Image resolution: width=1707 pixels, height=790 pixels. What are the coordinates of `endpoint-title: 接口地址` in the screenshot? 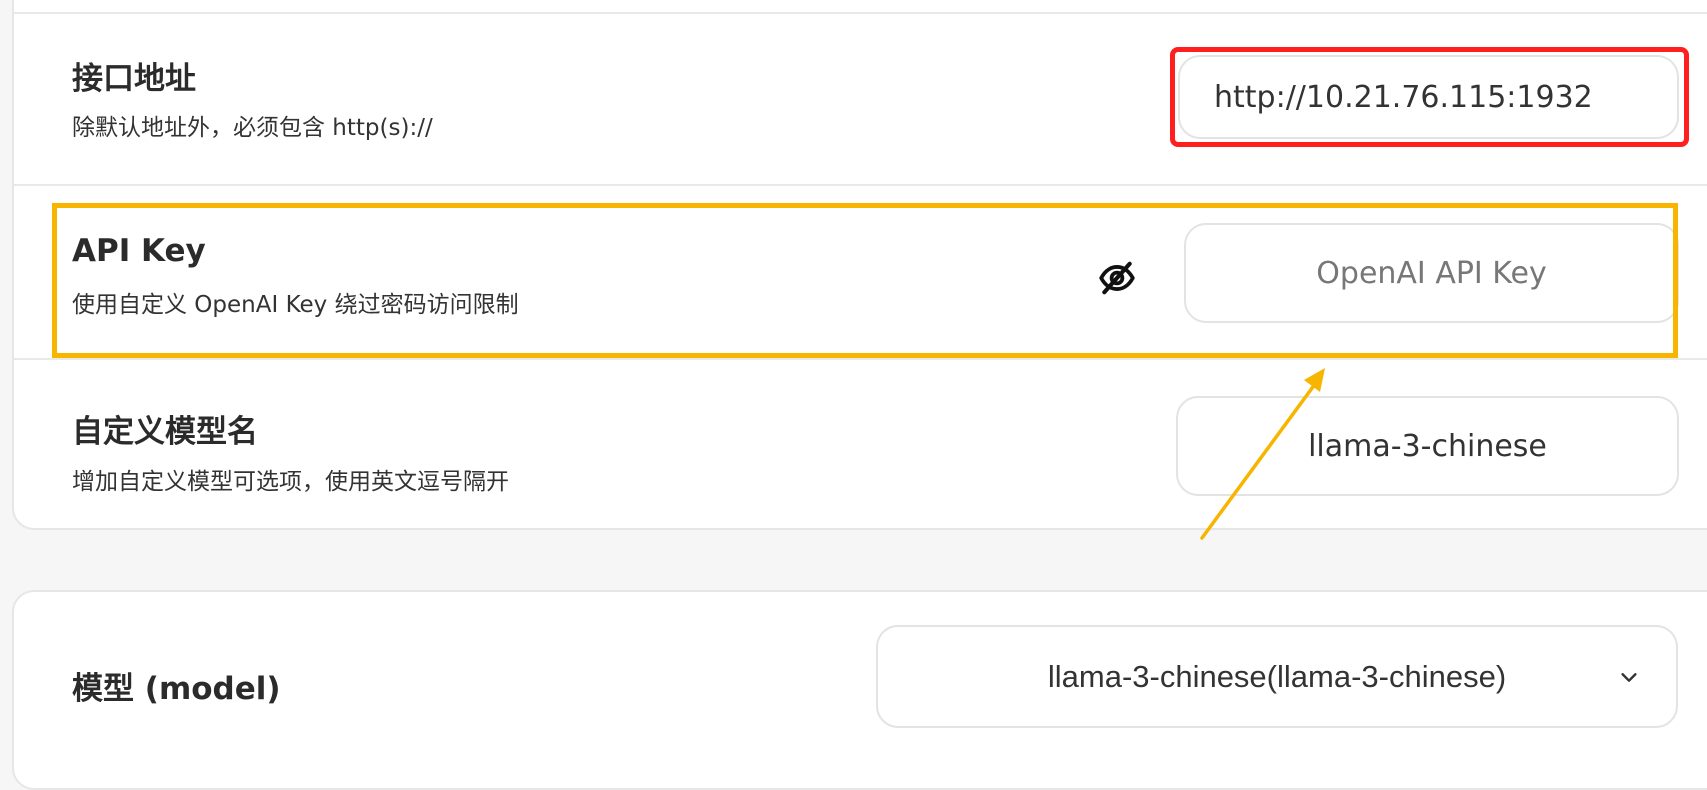 It's located at (134, 79).